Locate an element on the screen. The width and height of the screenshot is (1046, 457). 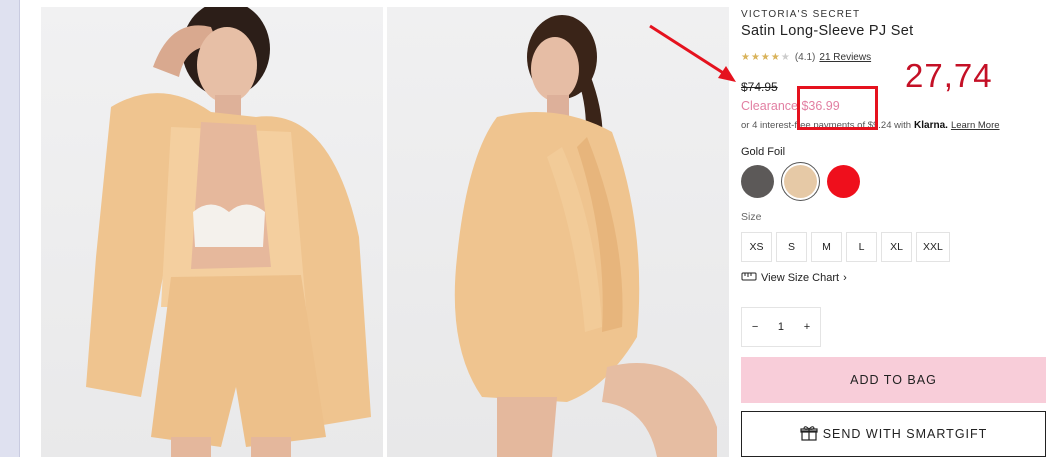
star-rating-icon: ★★★★★ is located at coordinates (766, 57).